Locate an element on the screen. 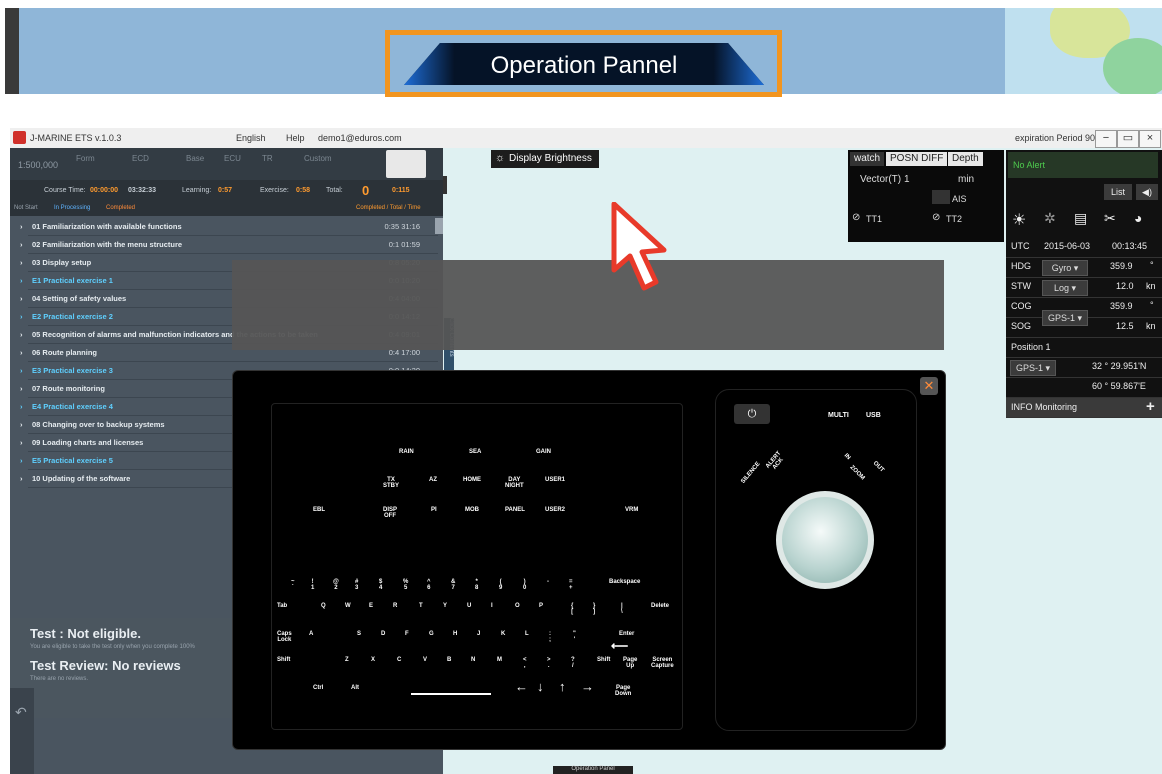 The height and width of the screenshot is (774, 1162). key: Enter is located at coordinates (626, 634).